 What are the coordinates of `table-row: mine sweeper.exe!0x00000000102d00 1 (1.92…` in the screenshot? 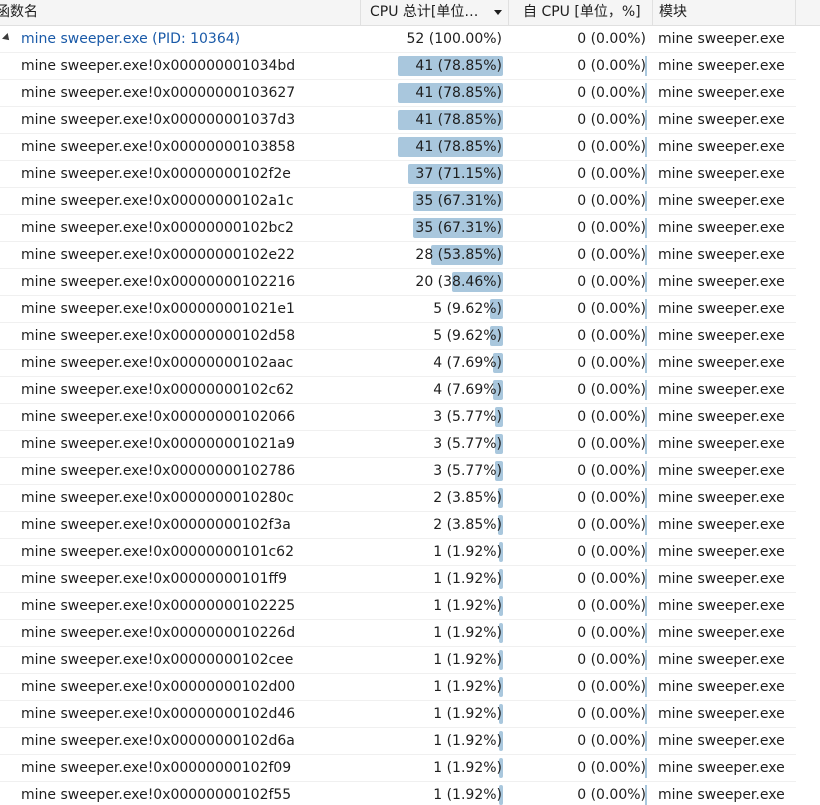 It's located at (398, 687).